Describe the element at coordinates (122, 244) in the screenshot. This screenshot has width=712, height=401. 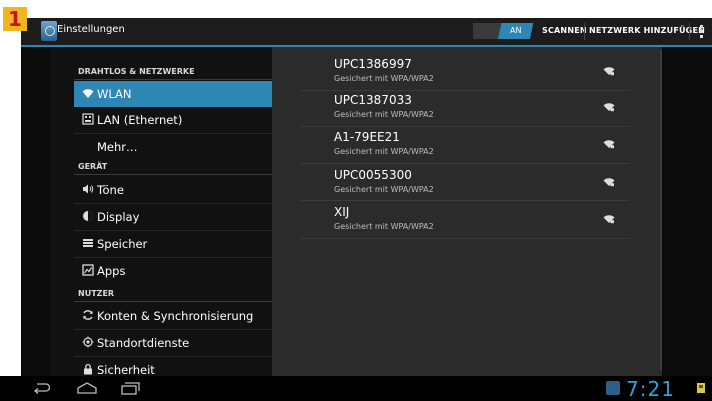
I see `sidebar-item-label: Speicher` at that location.